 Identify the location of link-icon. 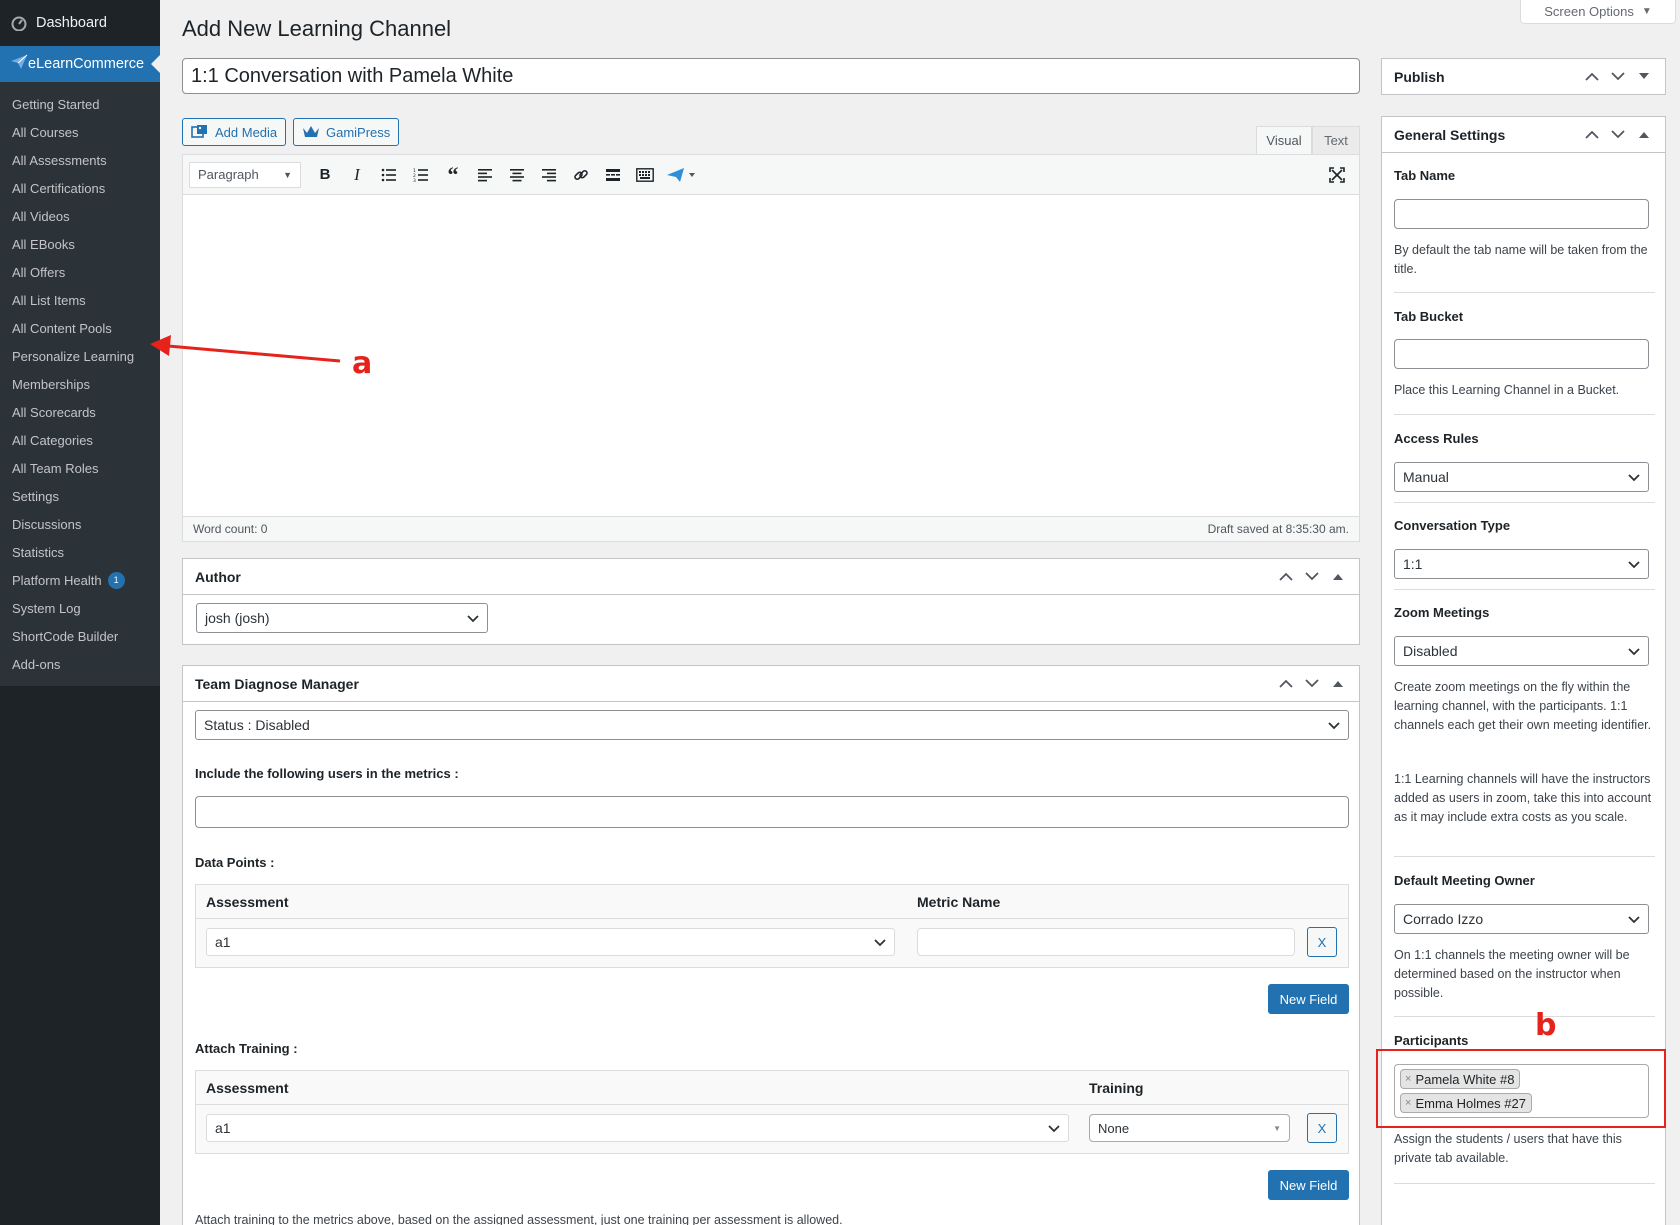
(581, 175).